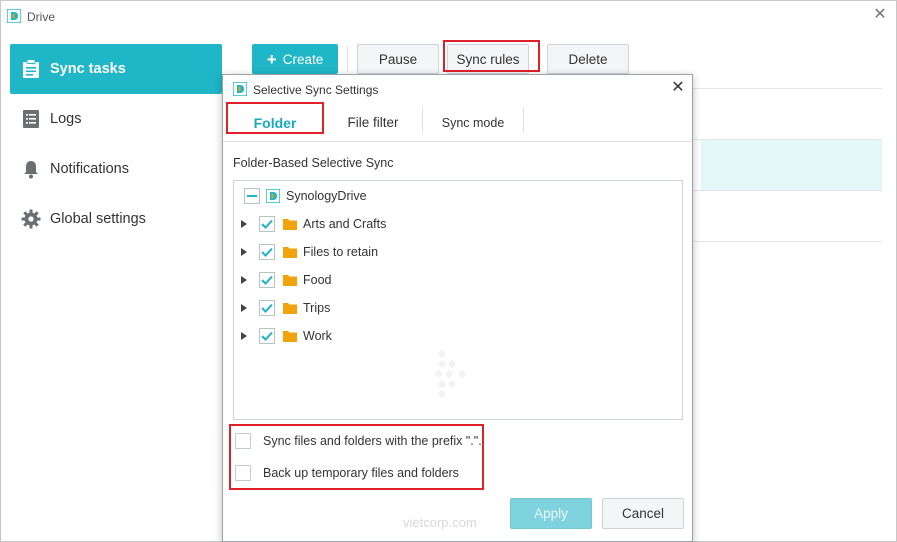  What do you see at coordinates (66, 119) in the screenshot?
I see `sidebar-item-label: Logs` at bounding box center [66, 119].